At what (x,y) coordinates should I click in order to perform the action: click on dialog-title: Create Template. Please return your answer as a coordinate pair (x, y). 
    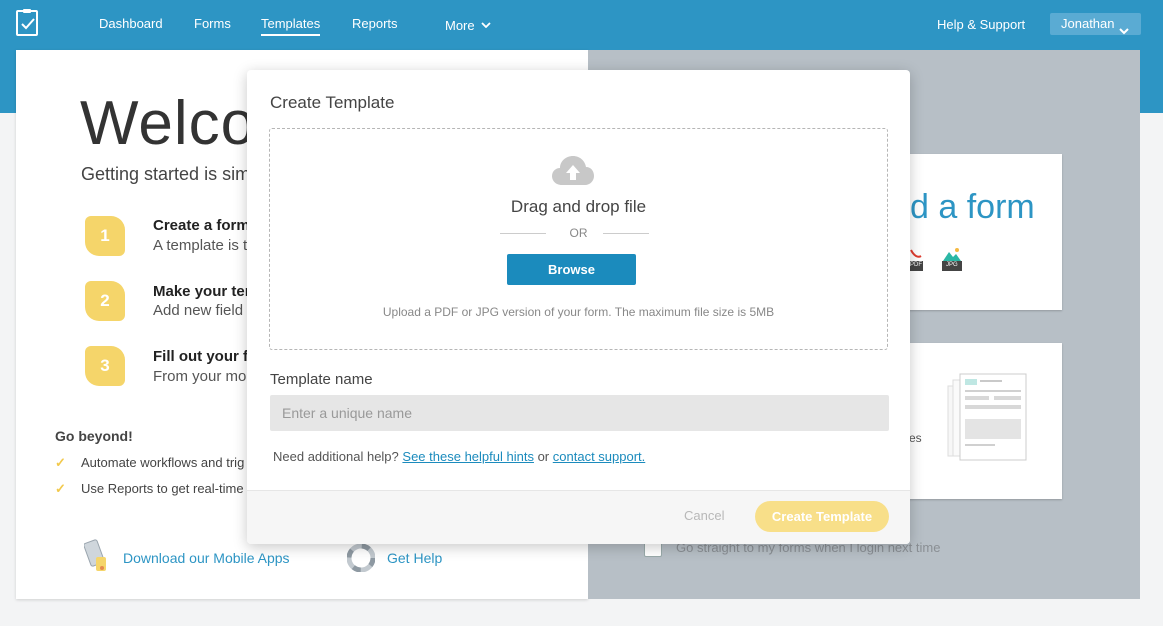
    Looking at the image, I should click on (332, 102).